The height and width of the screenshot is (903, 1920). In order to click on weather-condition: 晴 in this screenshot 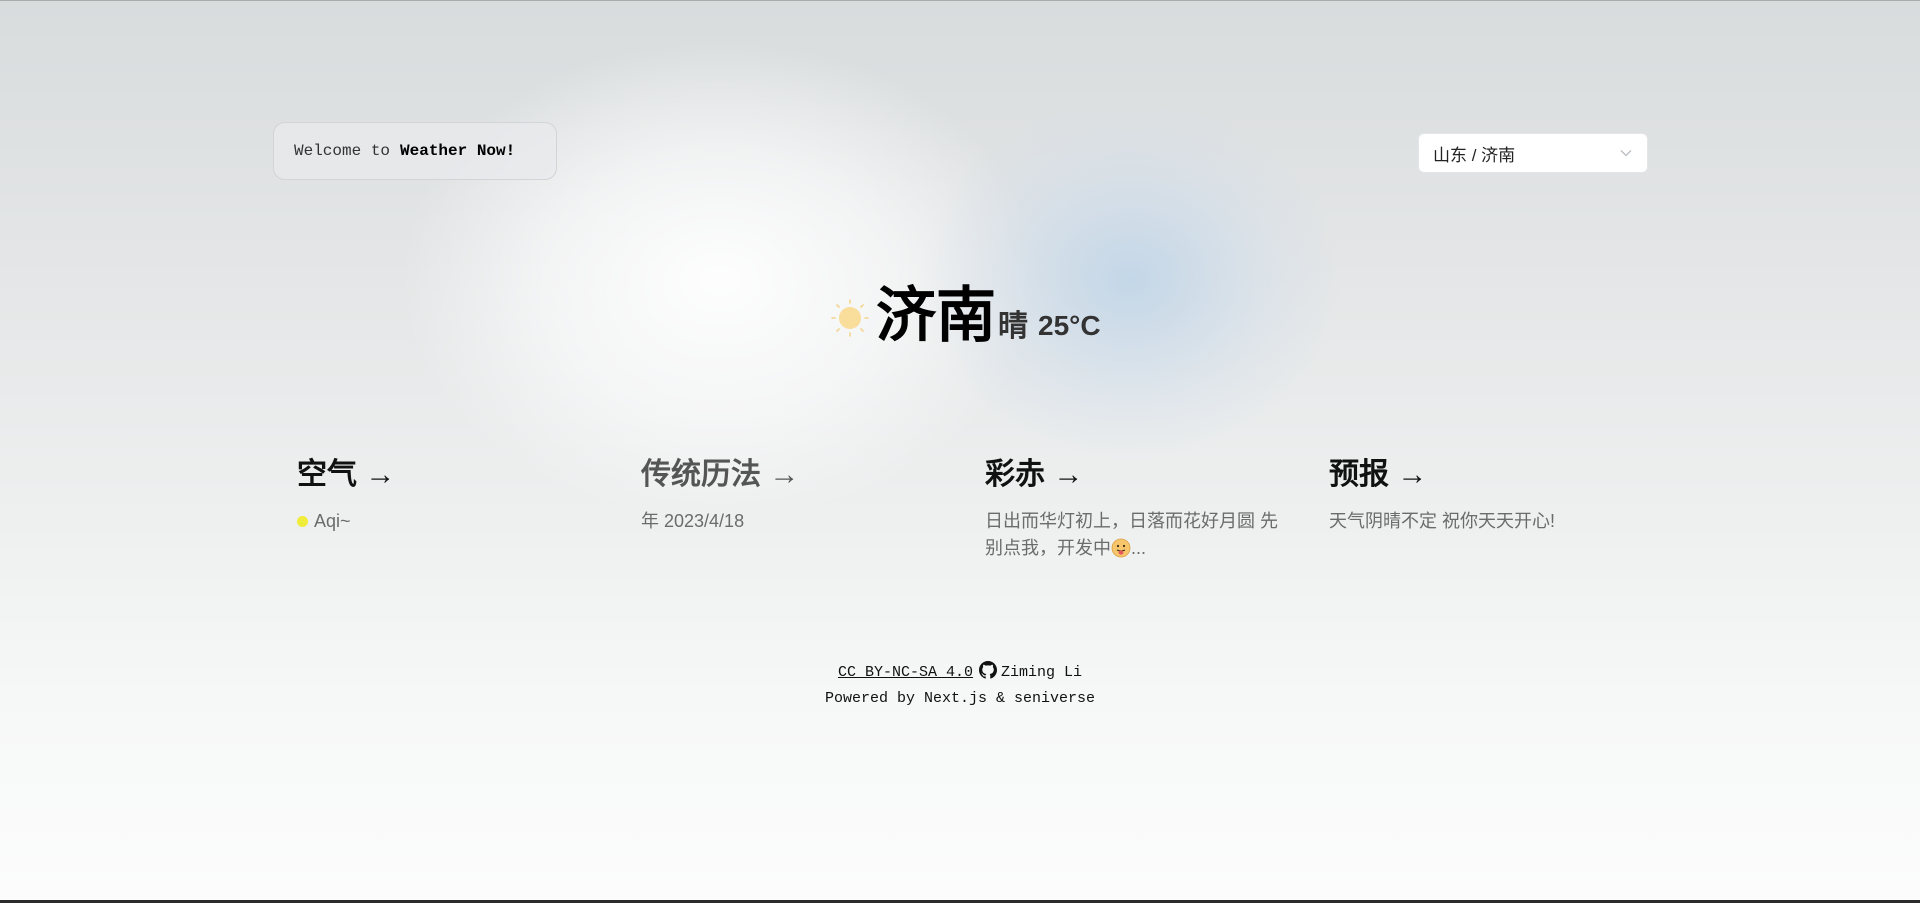, I will do `click(1013, 326)`.